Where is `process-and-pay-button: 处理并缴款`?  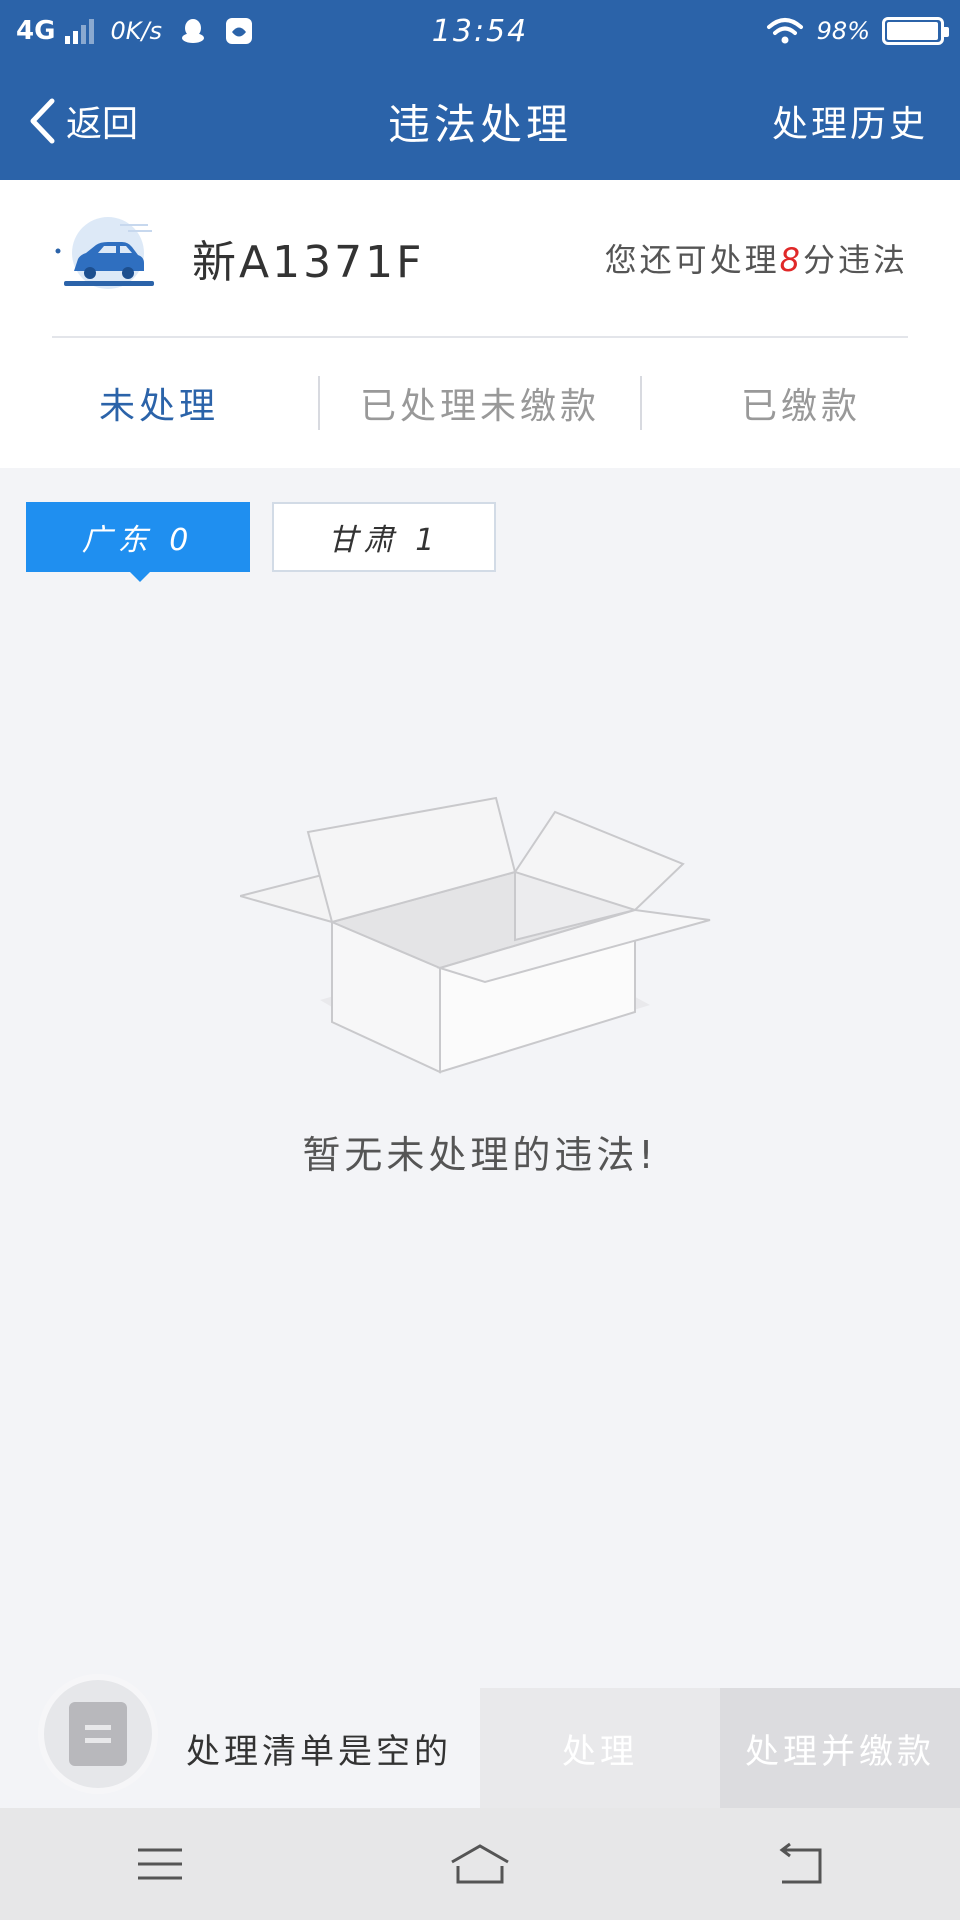 process-and-pay-button: 处理并缴款 is located at coordinates (840, 1748).